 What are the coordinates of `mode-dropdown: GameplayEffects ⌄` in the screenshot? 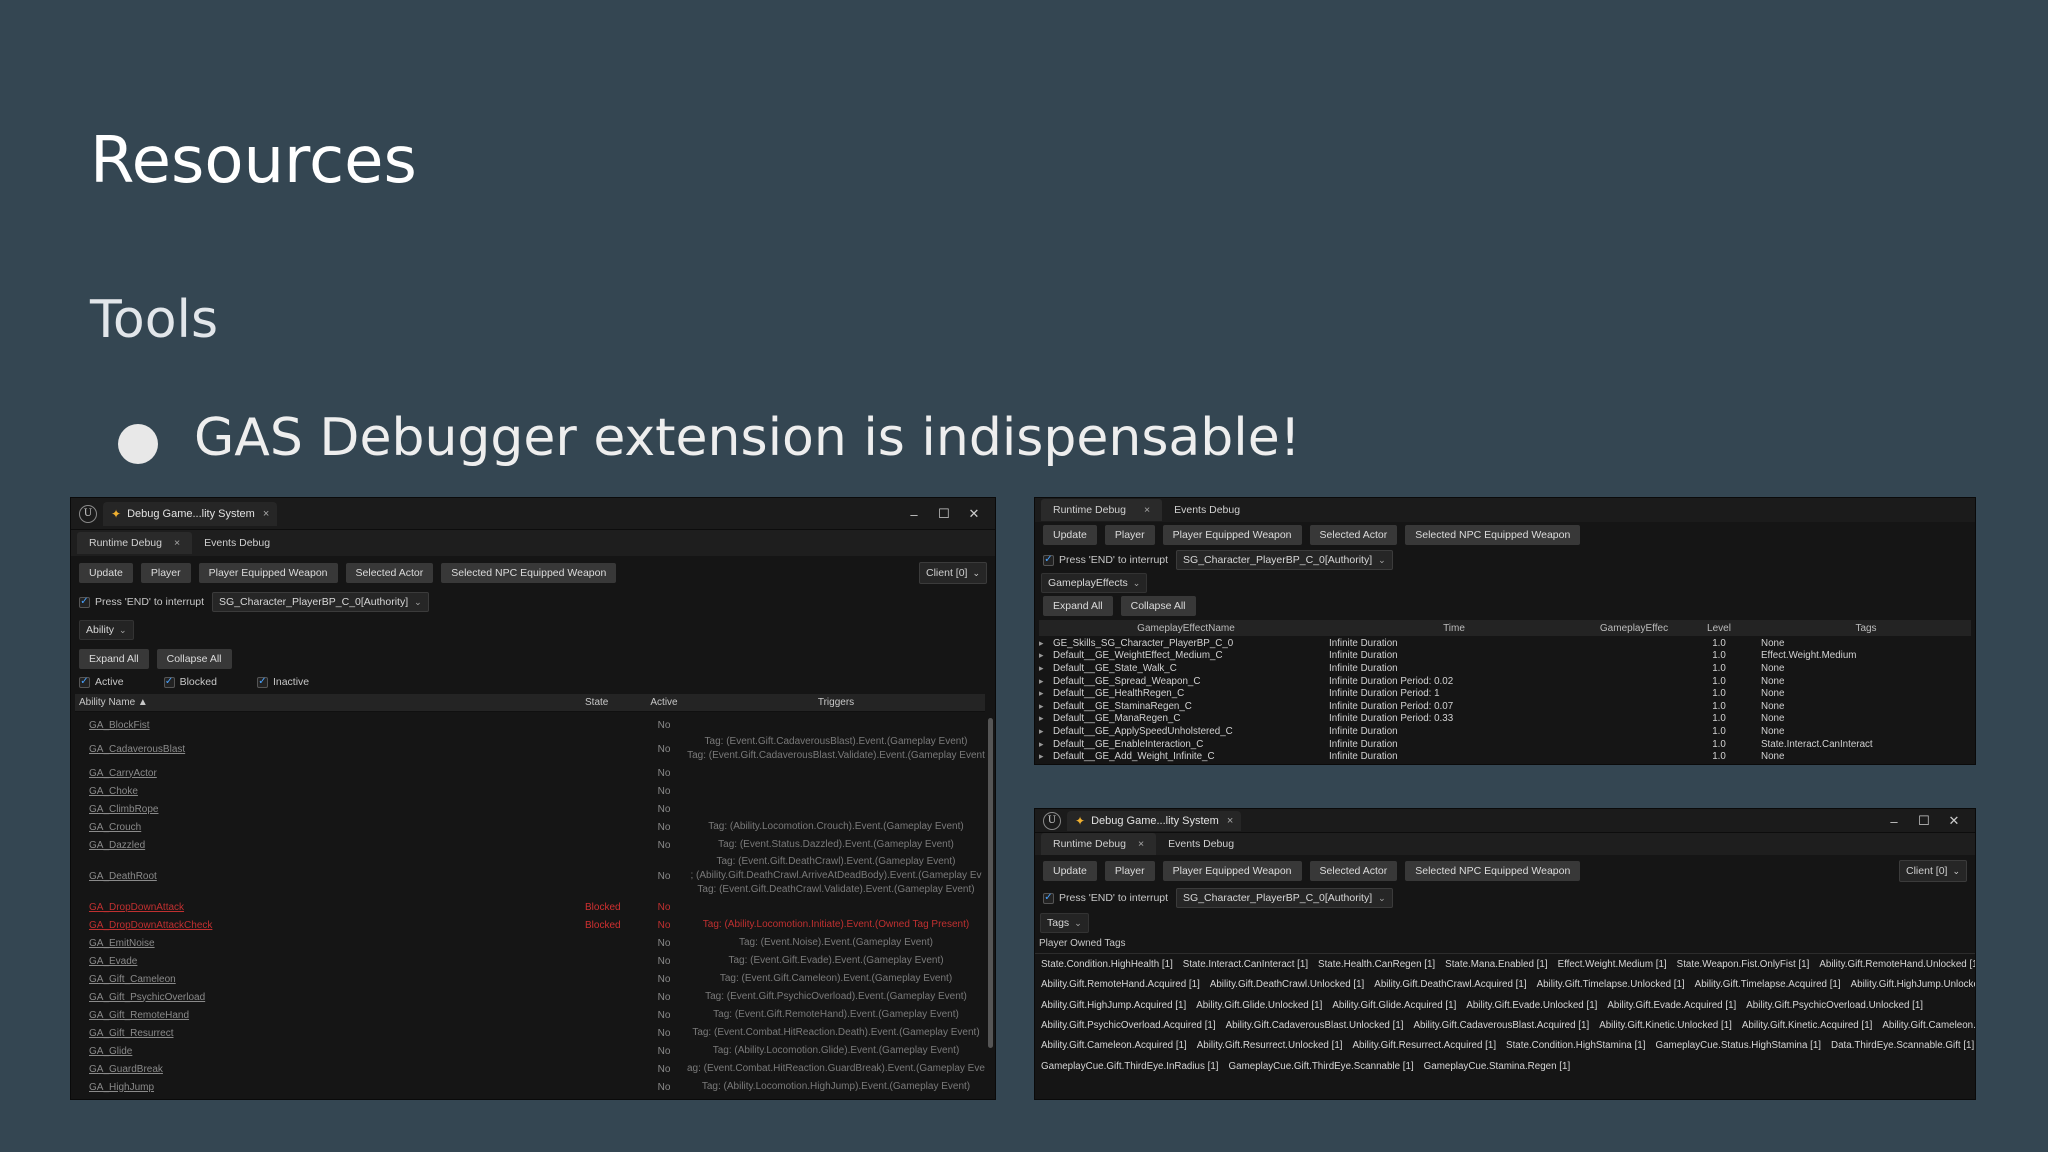 It's located at (1094, 583).